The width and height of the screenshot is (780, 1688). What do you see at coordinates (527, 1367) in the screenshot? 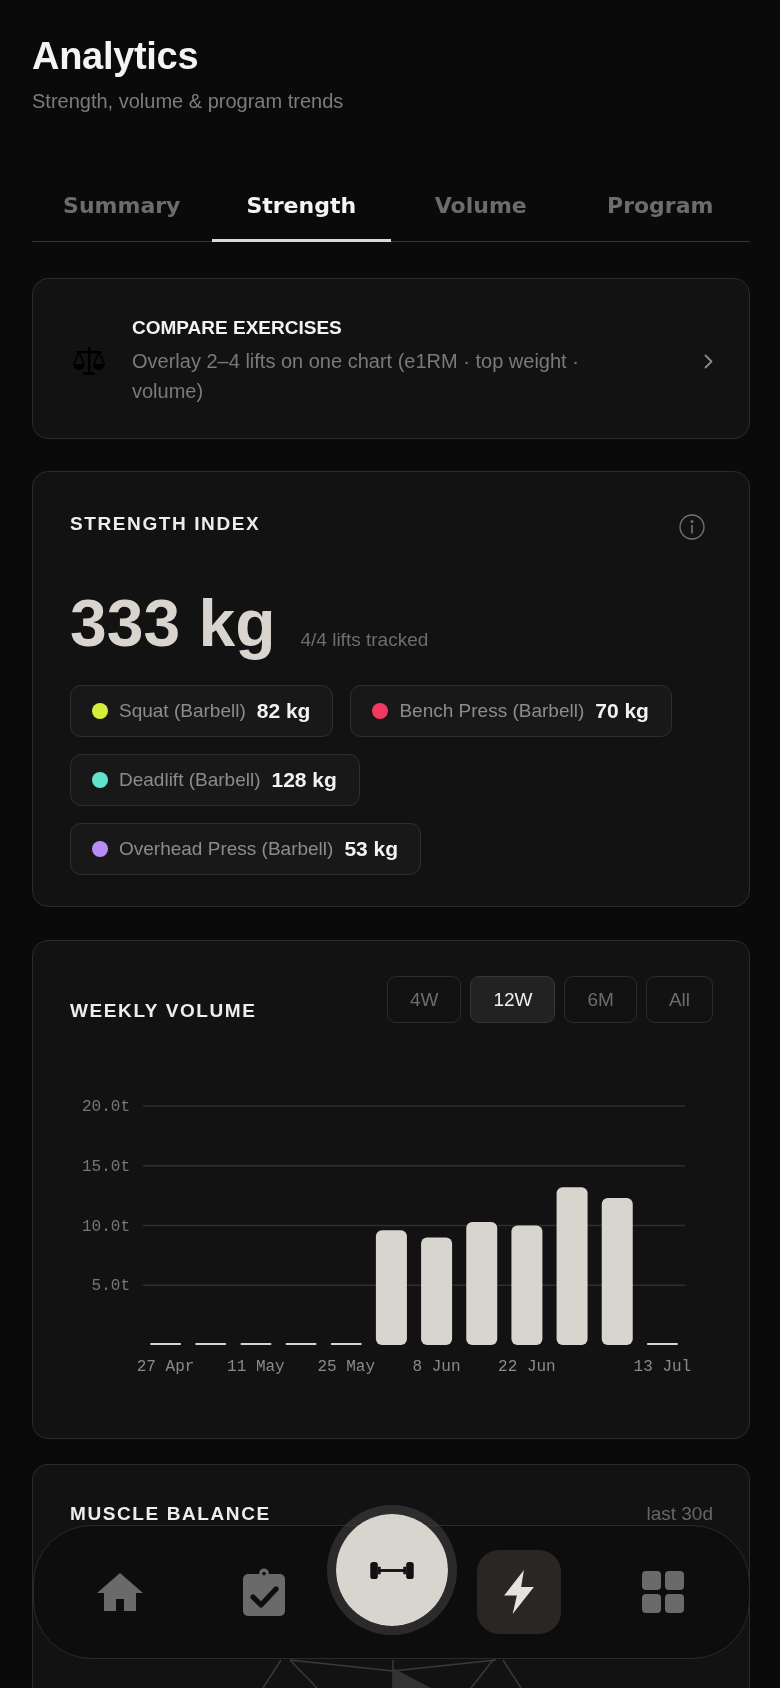
I see `x-axis-label: 22 Jun` at bounding box center [527, 1367].